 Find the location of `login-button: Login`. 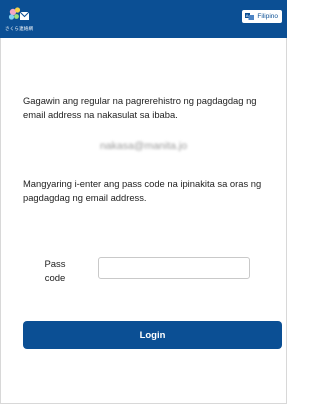

login-button: Login is located at coordinates (152, 335).